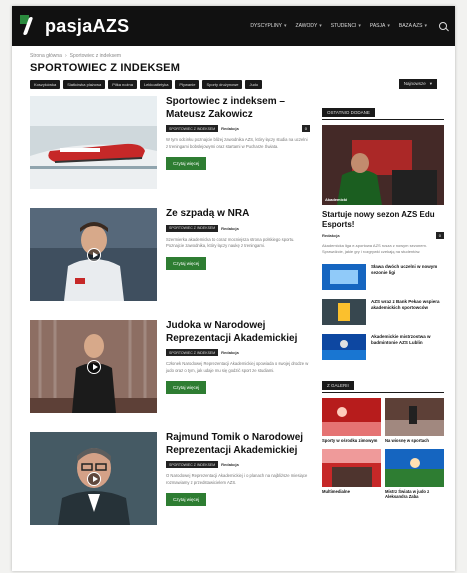 This screenshot has height=573, width=467. I want to click on gallery-item: Mistrz Świata w judo z Aleksandra Zaba, so click(414, 474).